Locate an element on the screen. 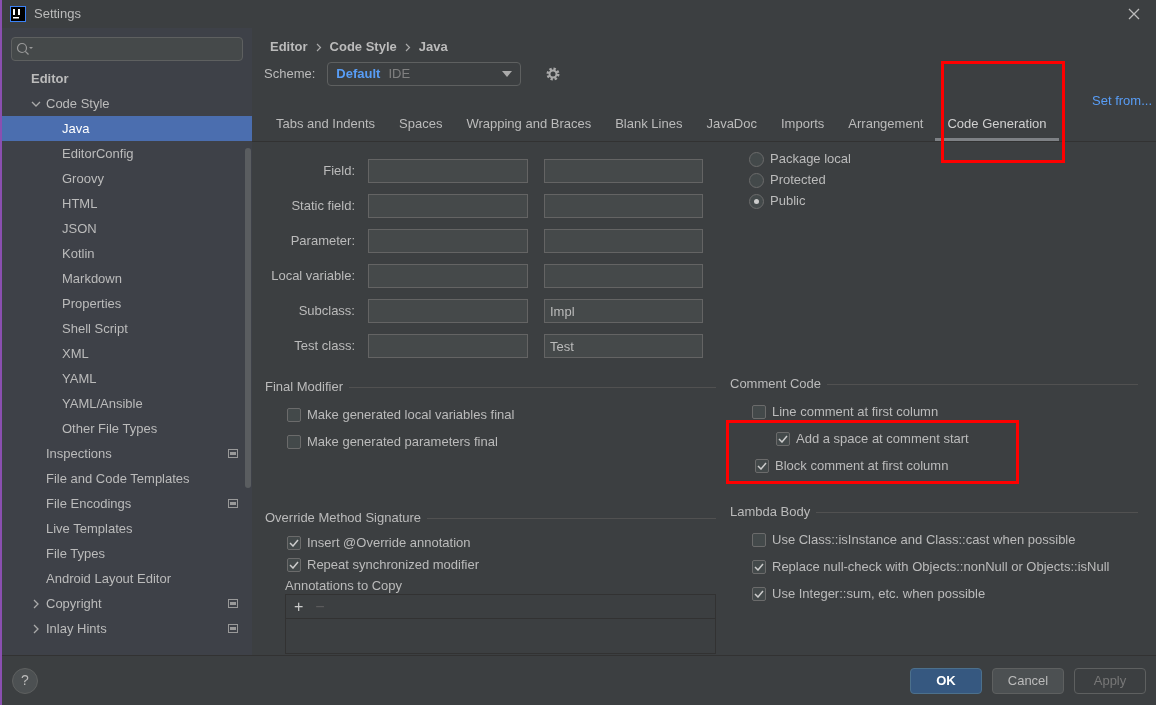  field-label: Field: is located at coordinates (339, 171).